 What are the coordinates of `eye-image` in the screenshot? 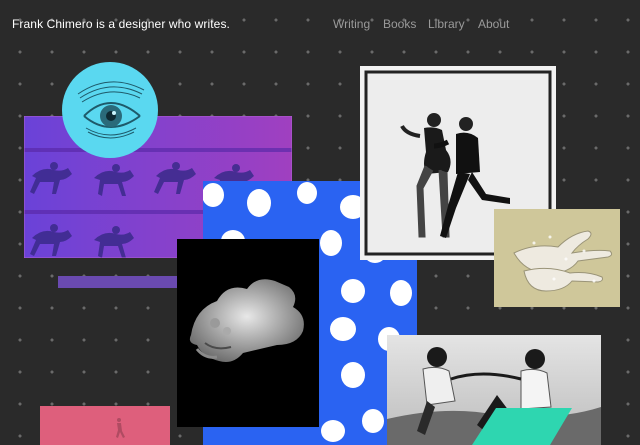 It's located at (111, 110).